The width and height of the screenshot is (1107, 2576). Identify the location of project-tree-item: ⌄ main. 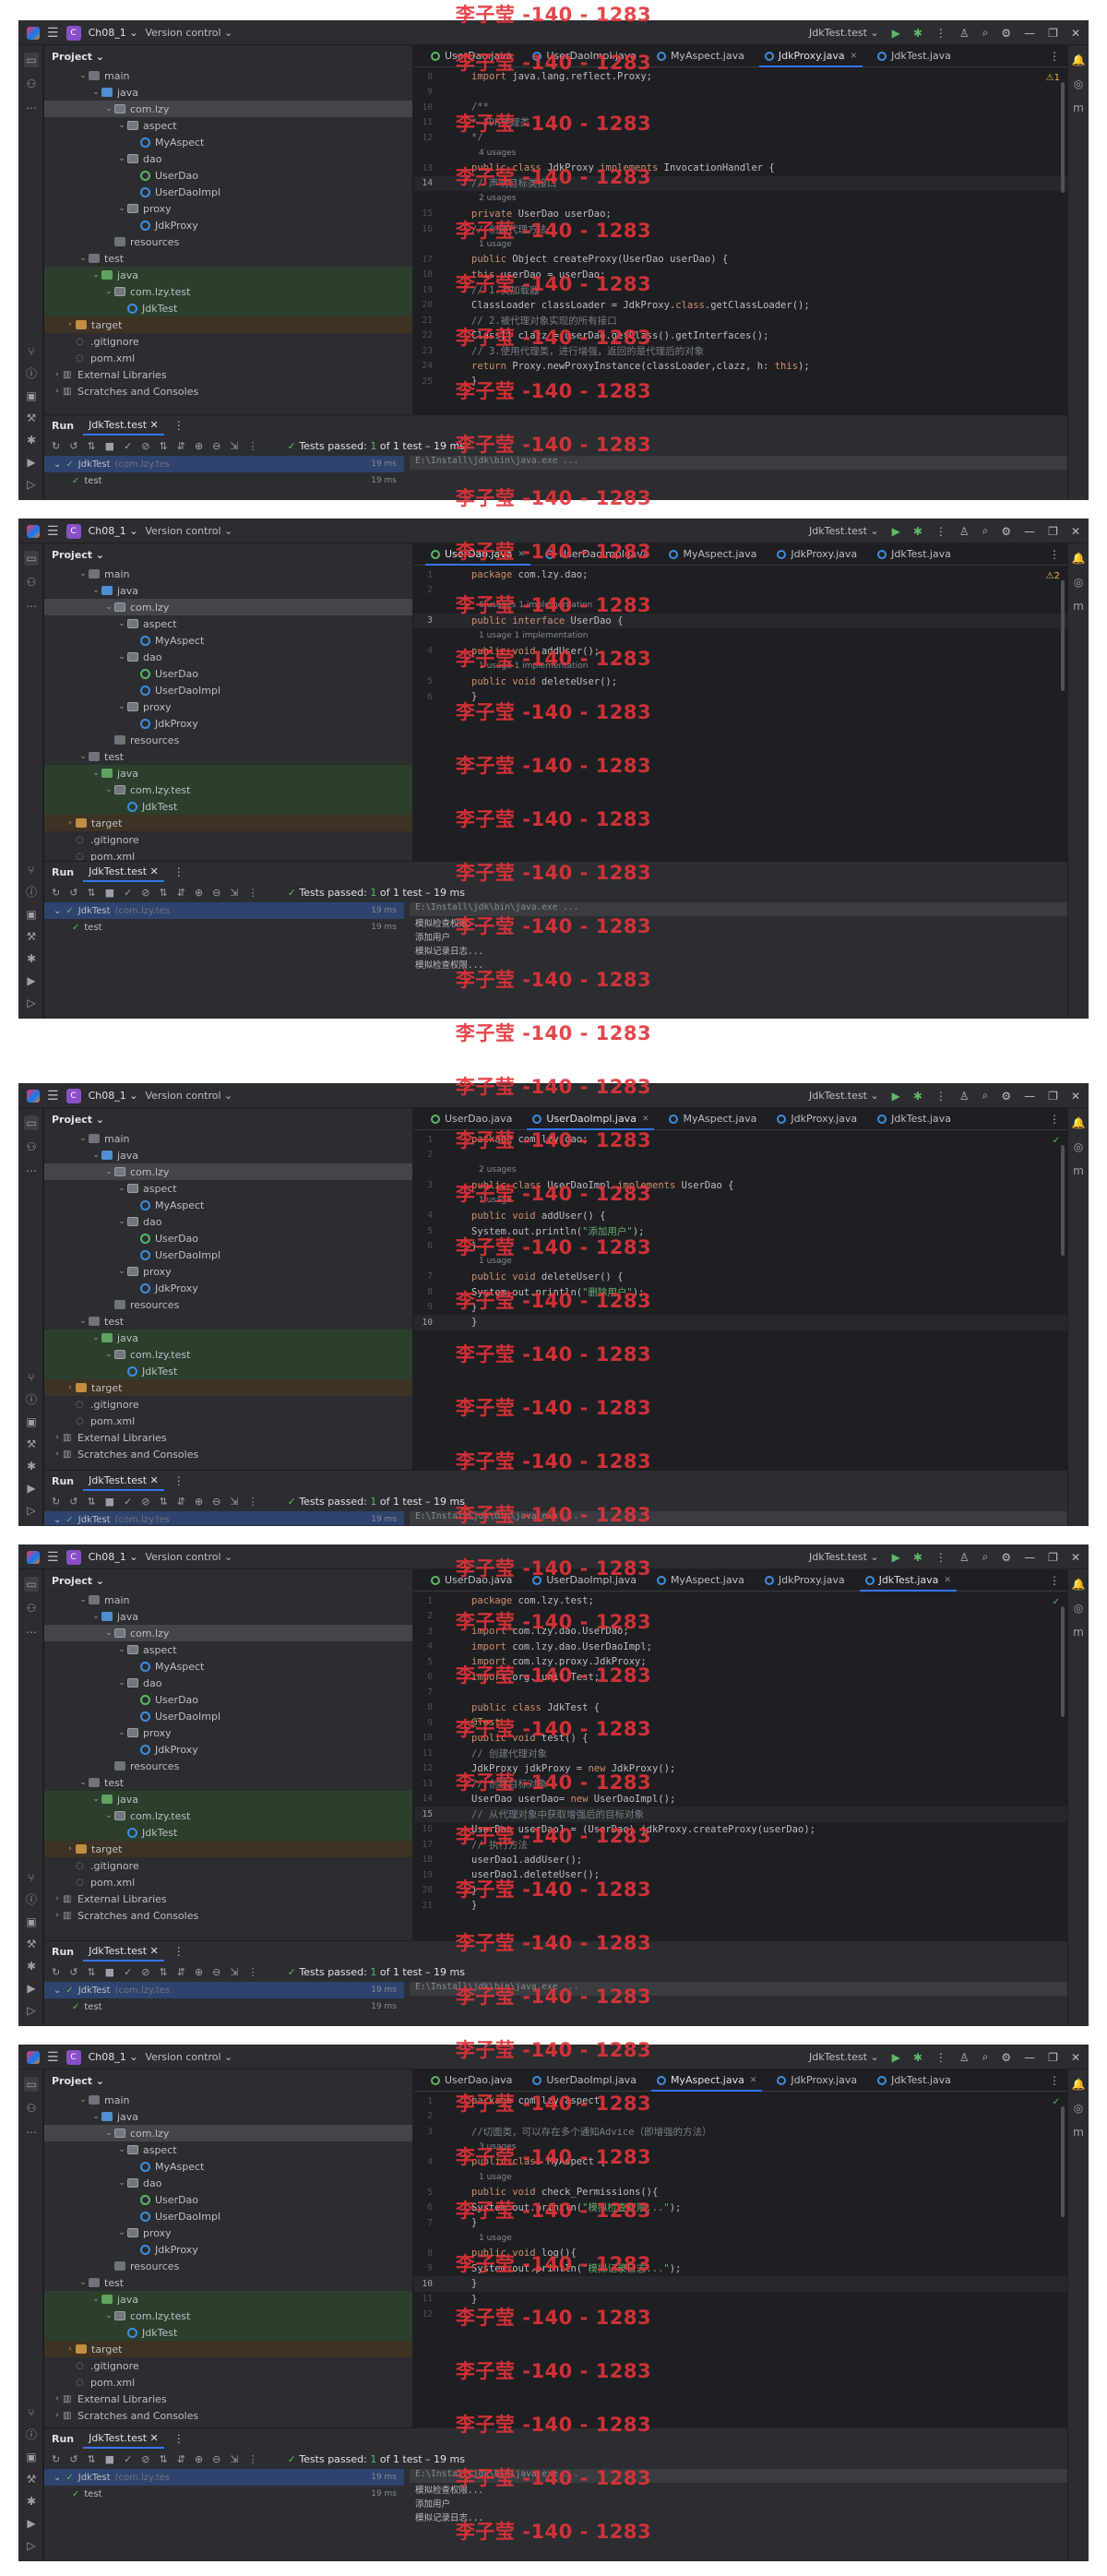
(228, 1600).